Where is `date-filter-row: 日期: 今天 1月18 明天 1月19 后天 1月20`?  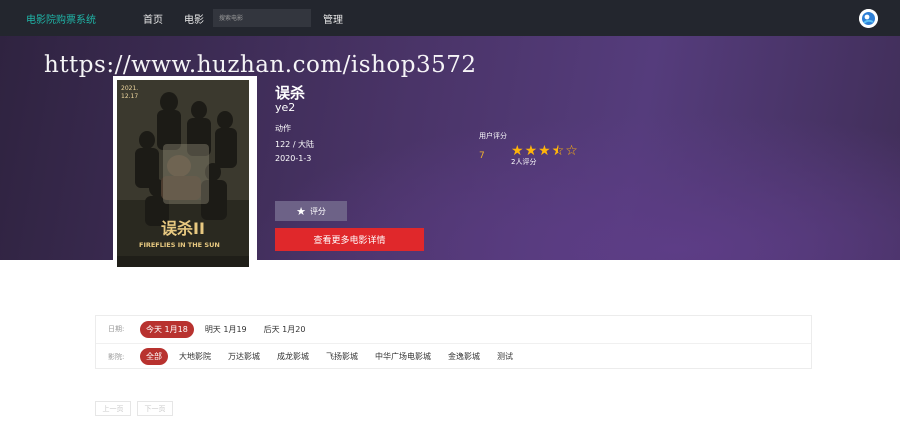 date-filter-row: 日期: 今天 1月18 明天 1月19 后天 1月20 is located at coordinates (453, 329).